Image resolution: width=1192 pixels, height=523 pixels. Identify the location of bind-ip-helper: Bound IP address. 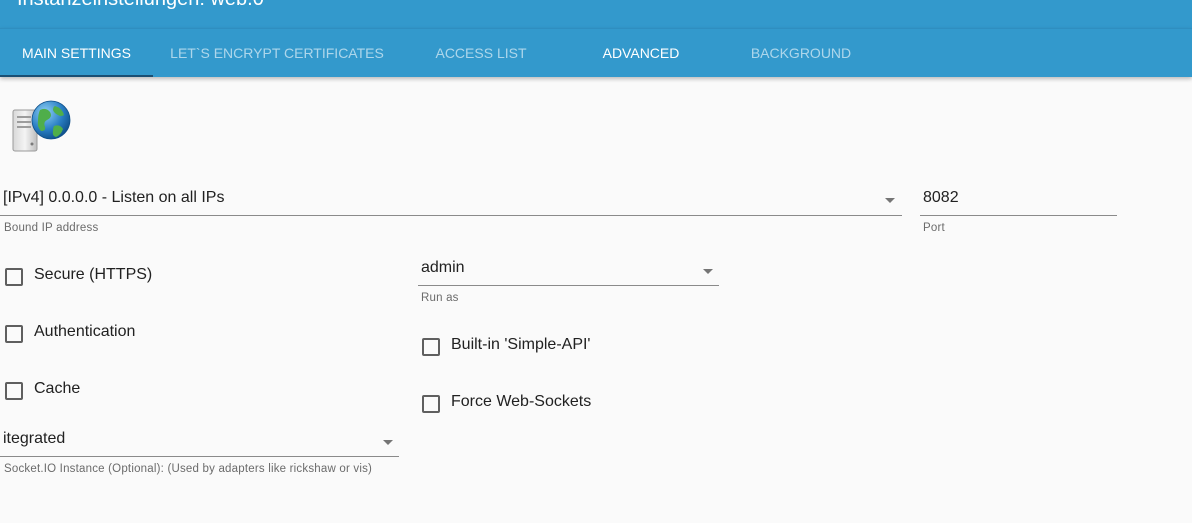
(51, 228).